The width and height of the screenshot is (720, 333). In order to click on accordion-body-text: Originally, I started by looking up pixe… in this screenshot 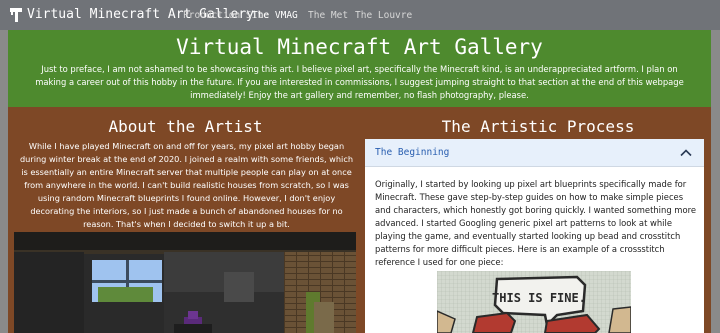, I will do `click(535, 223)`.